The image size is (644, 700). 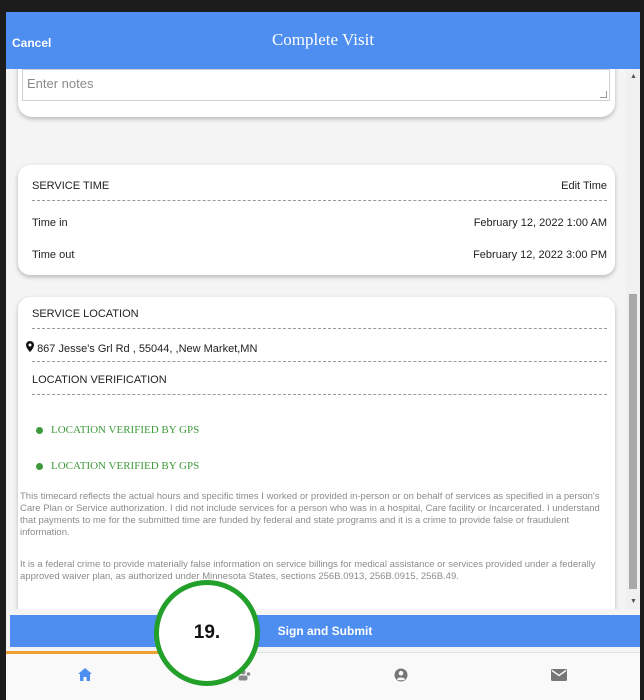 What do you see at coordinates (99, 380) in the screenshot?
I see `location-verification-heading: LOCATION VERIFICATION` at bounding box center [99, 380].